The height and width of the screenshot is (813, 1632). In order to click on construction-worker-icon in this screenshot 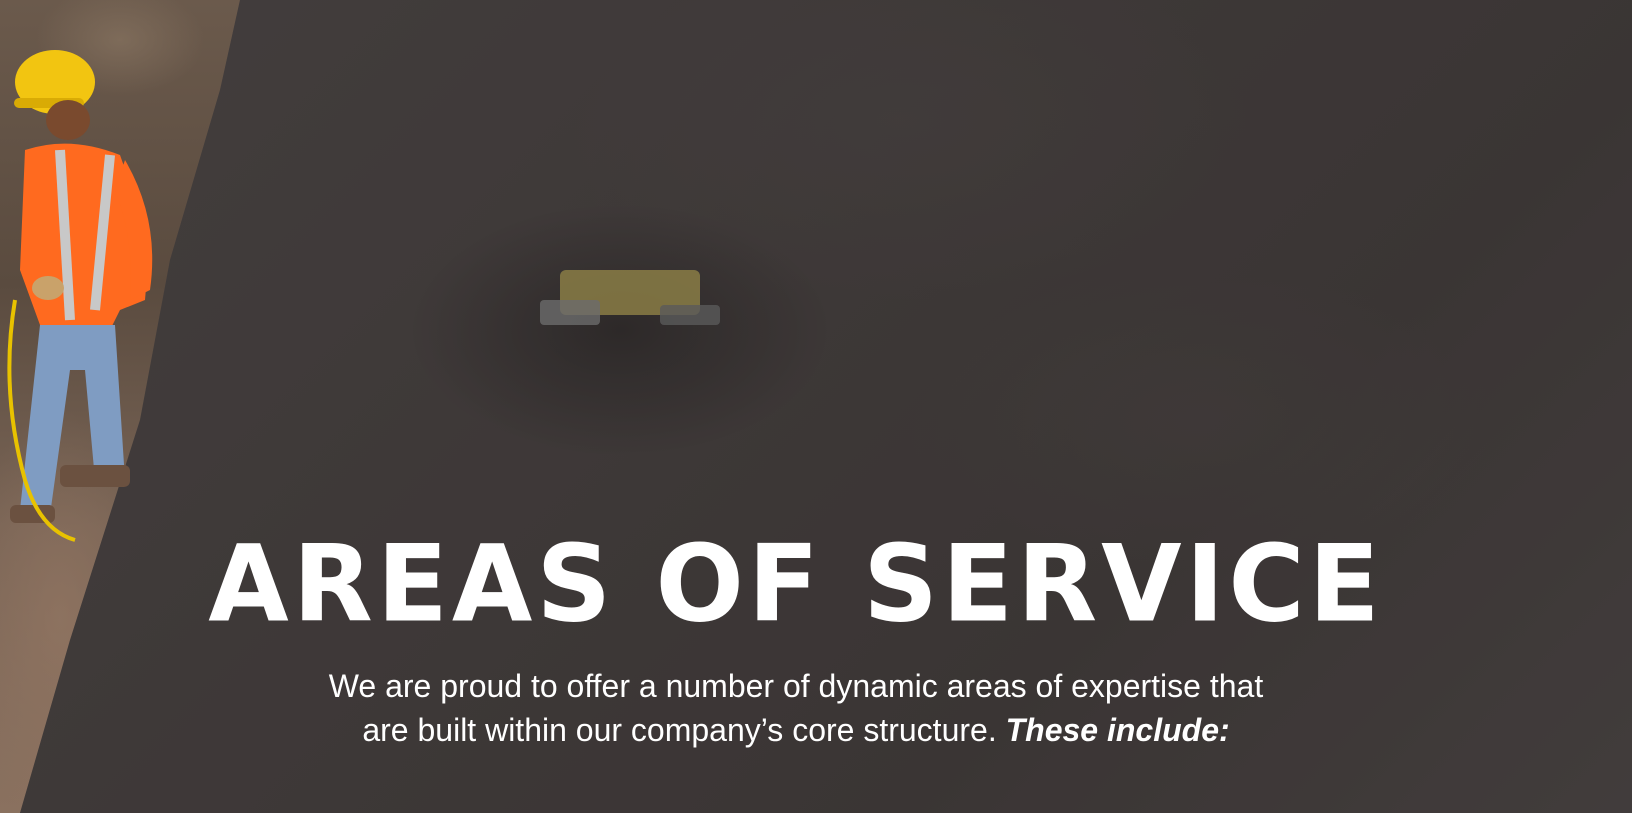, I will do `click(80, 296)`.